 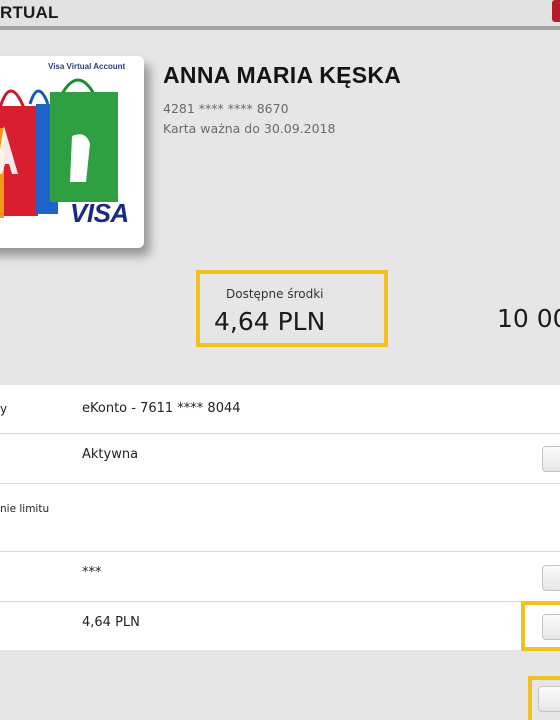 What do you see at coordinates (556, 11) in the screenshot?
I see `header-menu-button` at bounding box center [556, 11].